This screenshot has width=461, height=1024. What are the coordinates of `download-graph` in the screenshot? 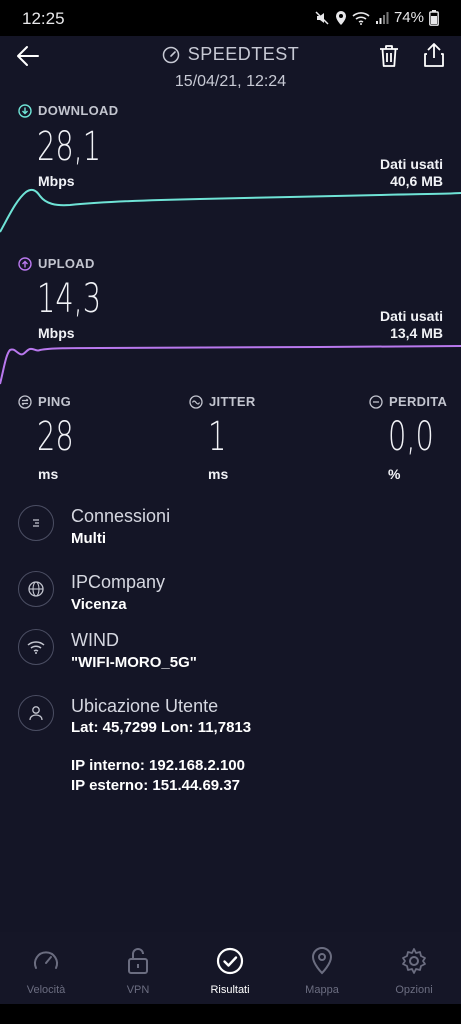 It's located at (230, 210).